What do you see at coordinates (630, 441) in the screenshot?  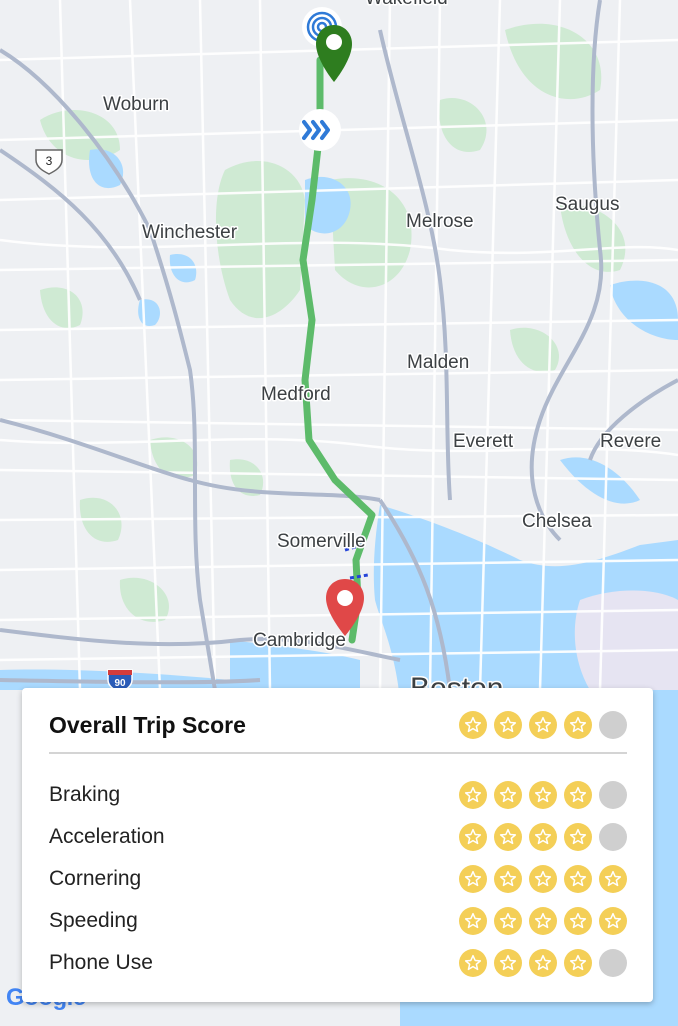 I see `town-label-revere: Revere` at bounding box center [630, 441].